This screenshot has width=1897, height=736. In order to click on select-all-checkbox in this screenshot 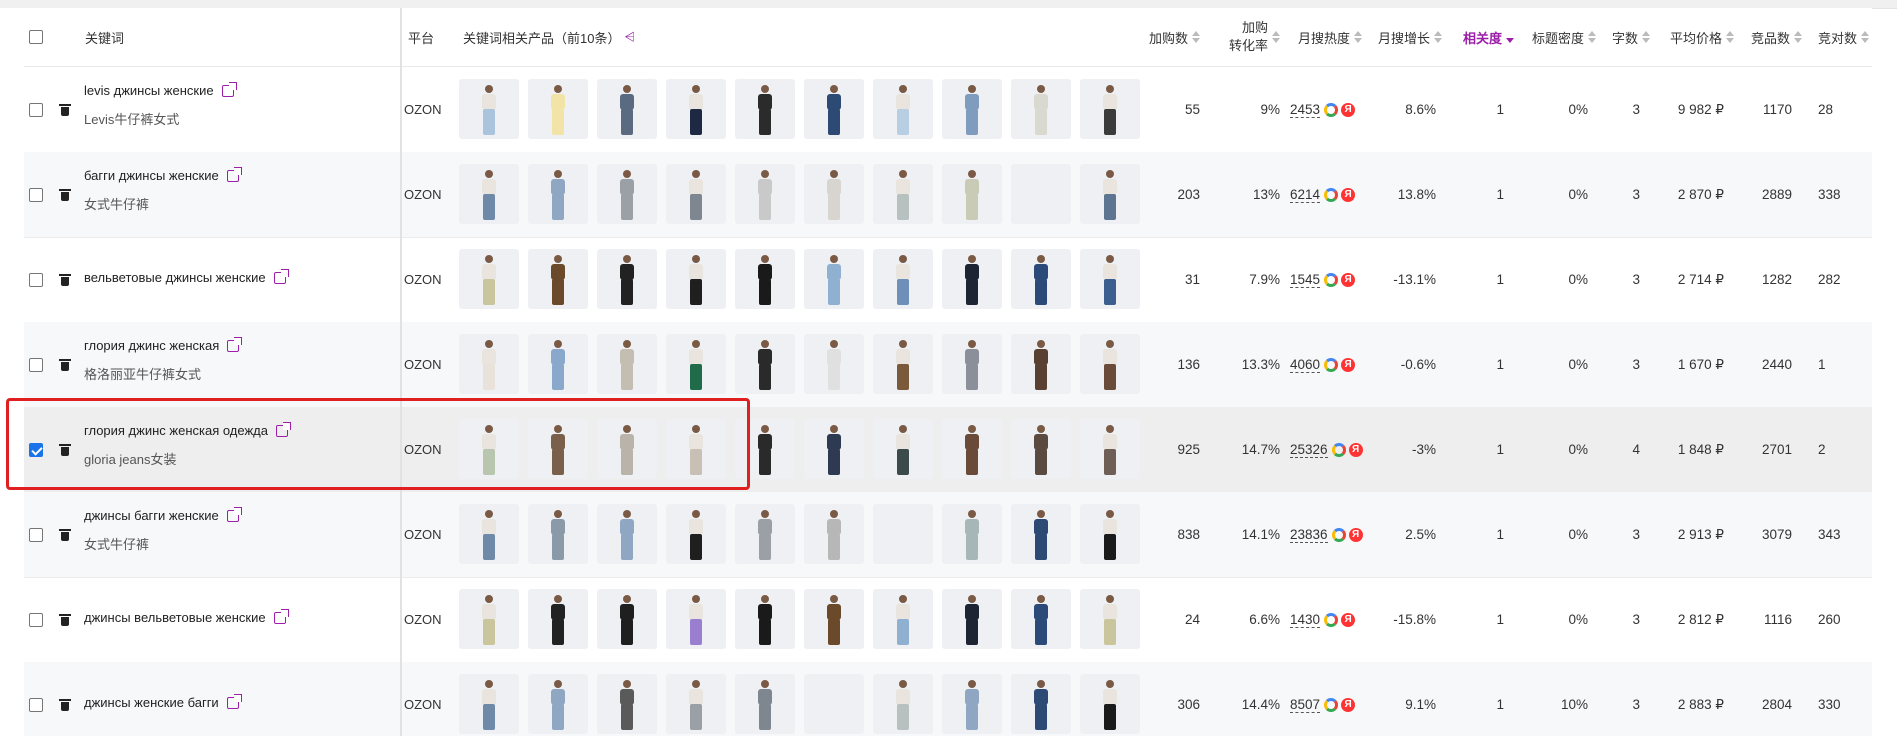, I will do `click(36, 37)`.